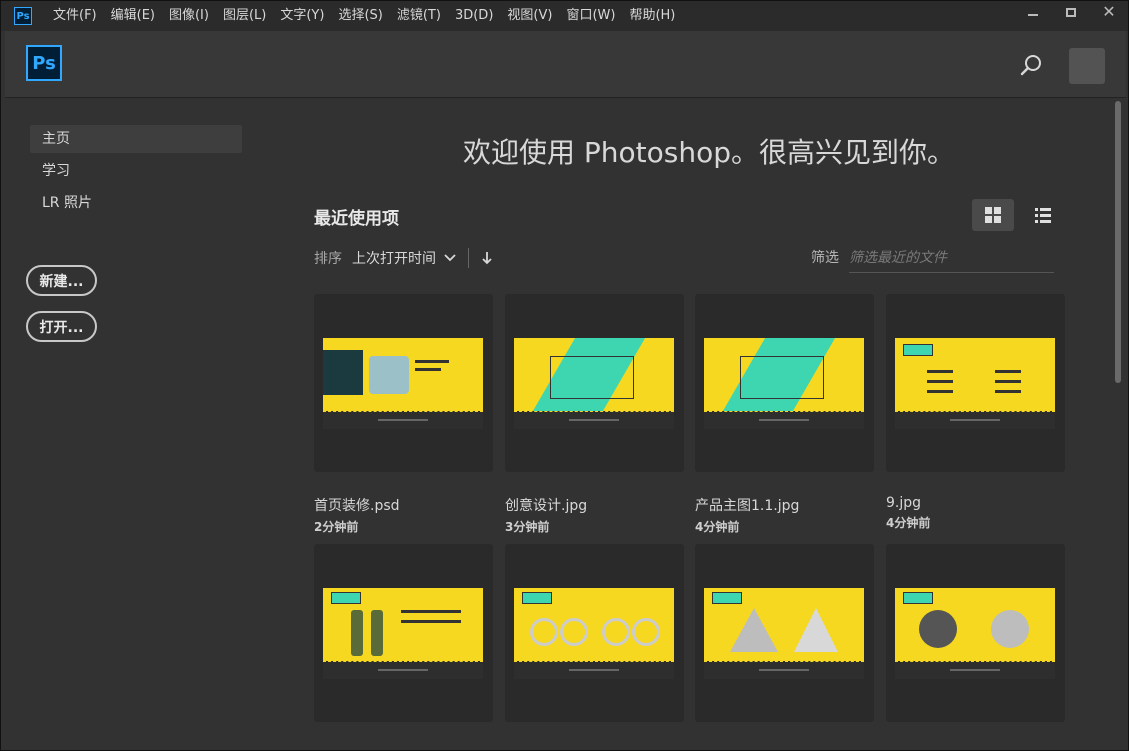 The width and height of the screenshot is (1129, 751). Describe the element at coordinates (655, 151) in the screenshot. I see `welcome-heading: 欢迎使用 Photoshop。很高兴见到你。` at that location.